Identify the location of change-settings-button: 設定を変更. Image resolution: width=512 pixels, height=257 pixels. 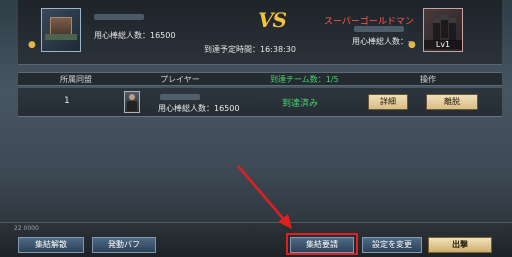
(392, 245).